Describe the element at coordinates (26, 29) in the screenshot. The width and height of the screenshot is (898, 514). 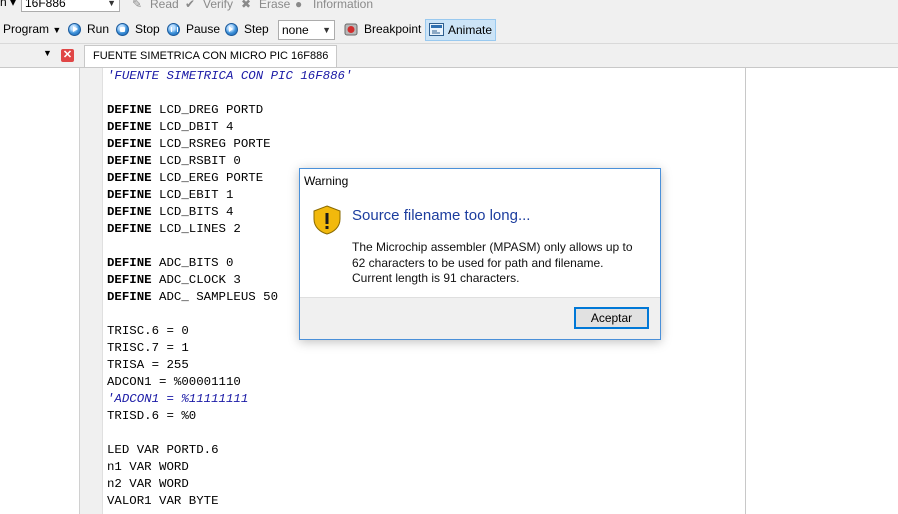
I see `program-label: Program` at that location.